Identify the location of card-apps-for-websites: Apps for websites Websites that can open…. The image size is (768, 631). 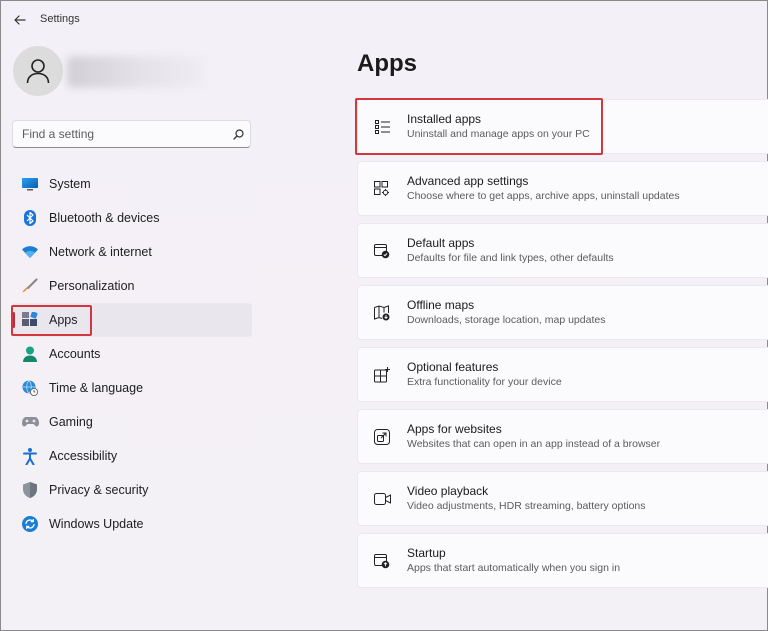
(562, 436).